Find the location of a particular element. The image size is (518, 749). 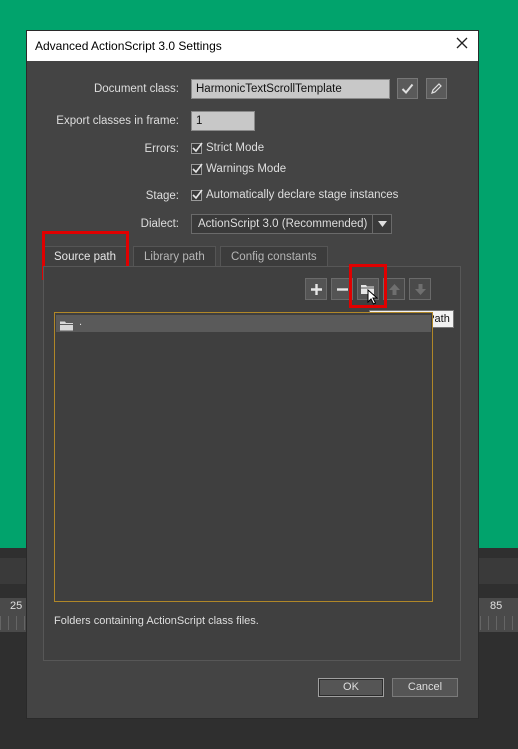

add-path-button is located at coordinates (316, 289).